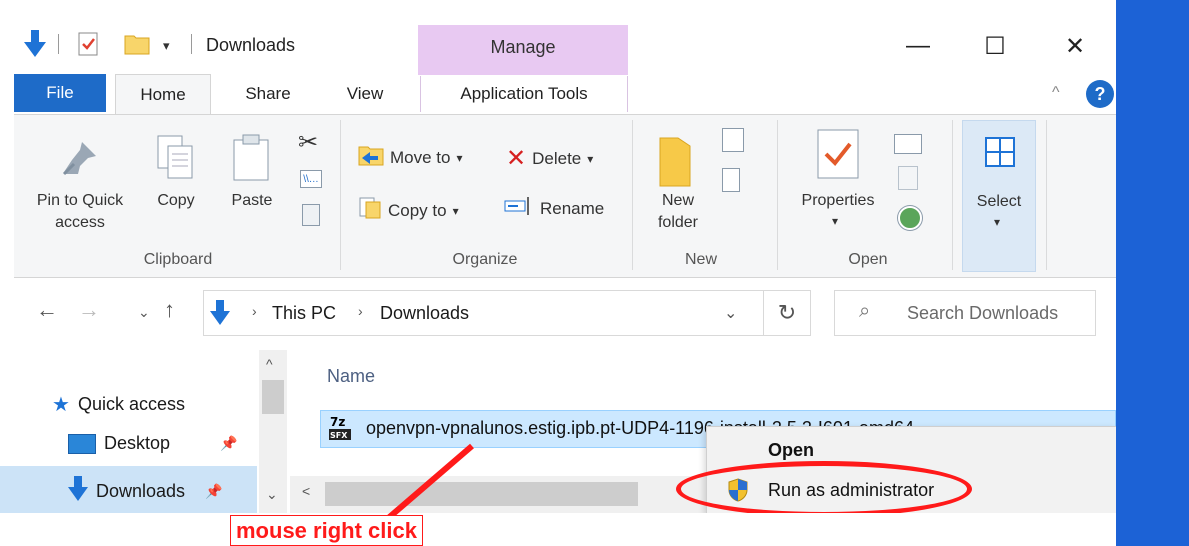 The image size is (1189, 546). What do you see at coordinates (326, 530) in the screenshot?
I see `annotation-label: mouse right click` at bounding box center [326, 530].